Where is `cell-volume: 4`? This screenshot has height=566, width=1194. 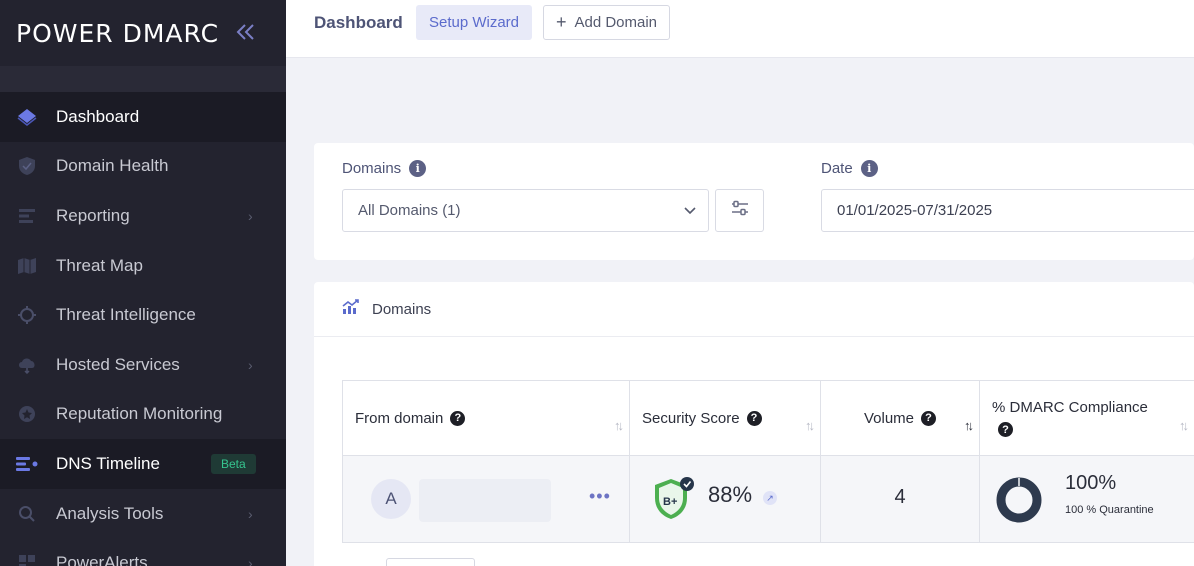
cell-volume: 4 is located at coordinates (900, 499).